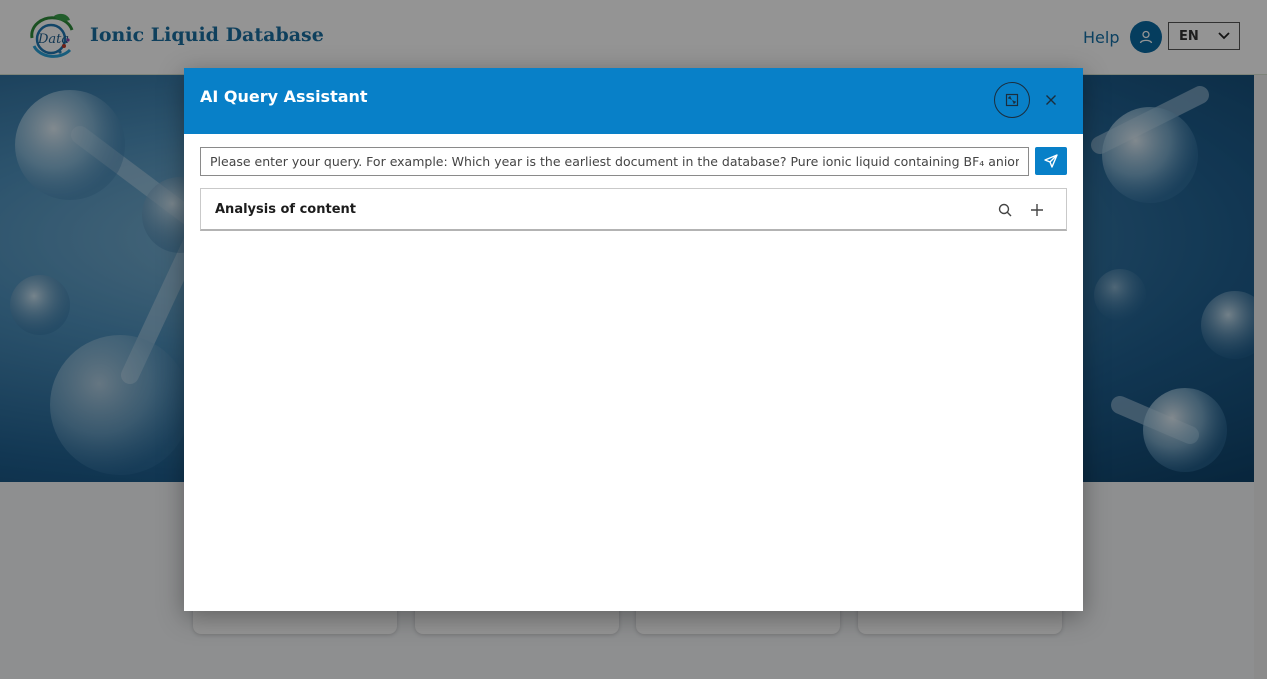 The height and width of the screenshot is (679, 1267). Describe the element at coordinates (633, 101) in the screenshot. I see `dialog-header: AI Query Assistant` at that location.